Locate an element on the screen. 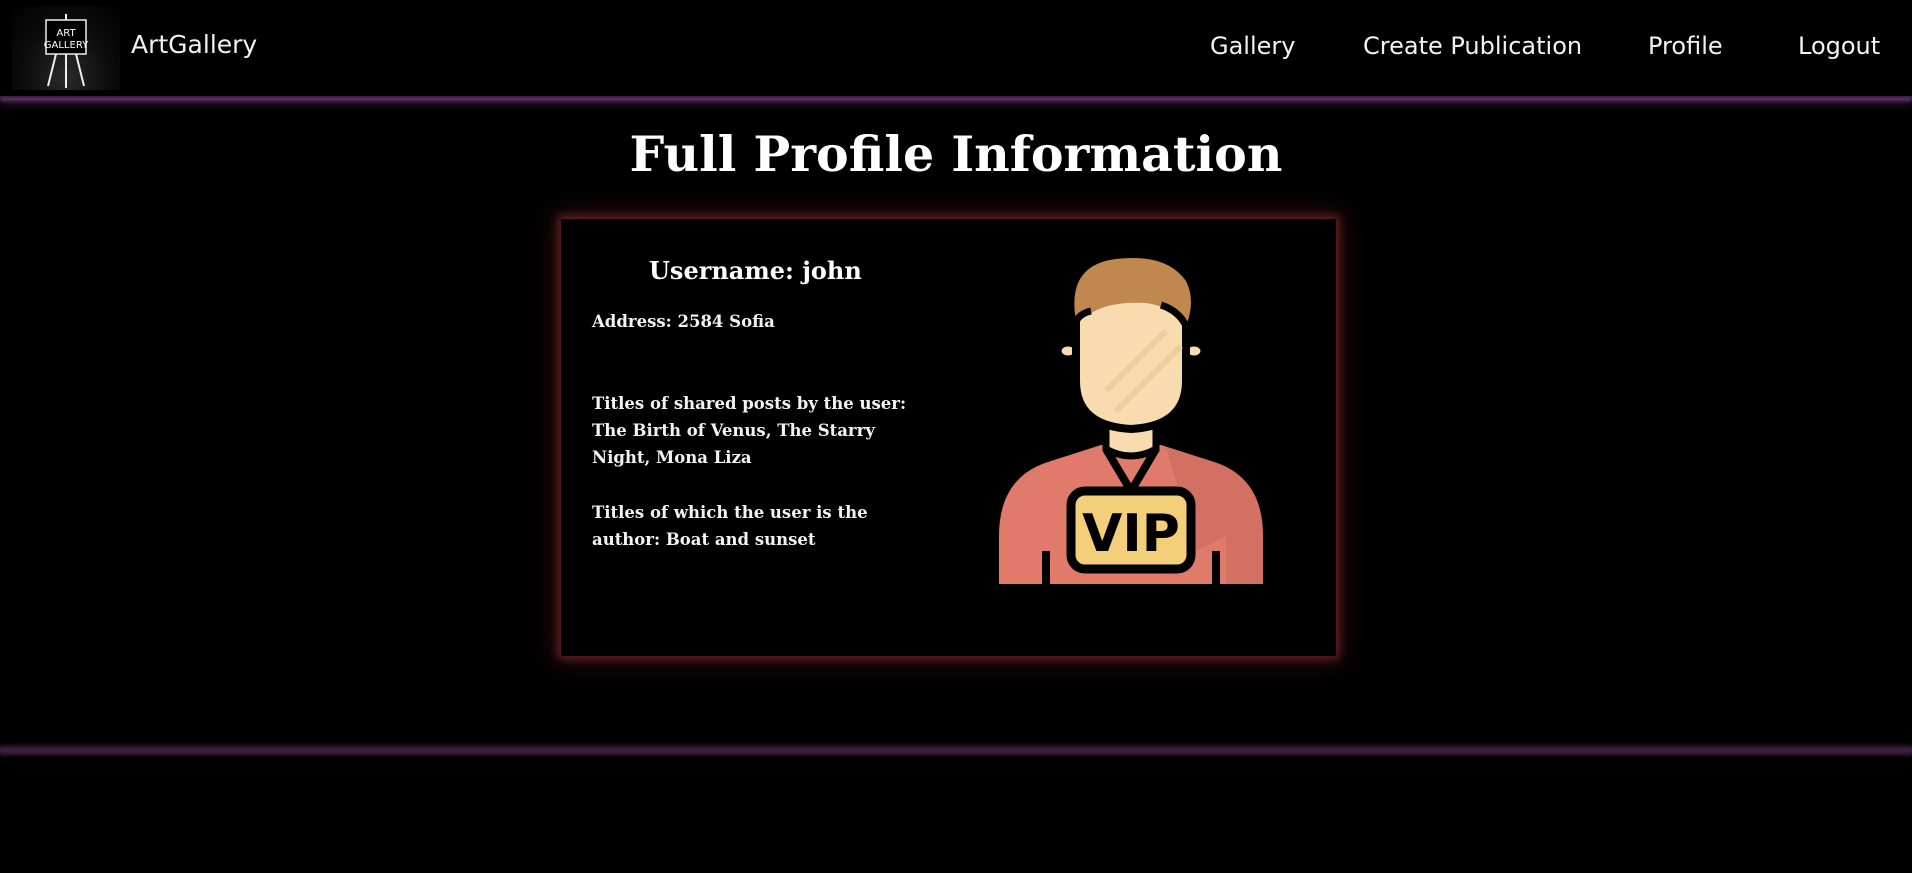 This screenshot has height=873, width=1912. easel-logo-icon: ART GALLERY is located at coordinates (66, 51).